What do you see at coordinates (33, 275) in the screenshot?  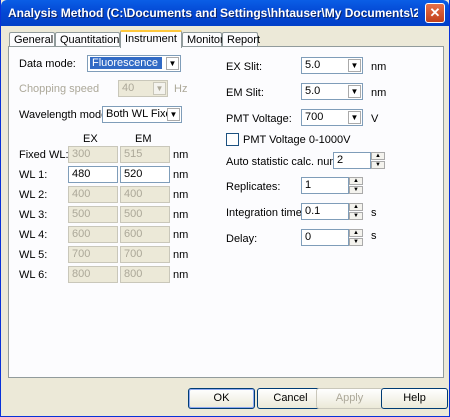 I see `wl6-label: WL 6:` at bounding box center [33, 275].